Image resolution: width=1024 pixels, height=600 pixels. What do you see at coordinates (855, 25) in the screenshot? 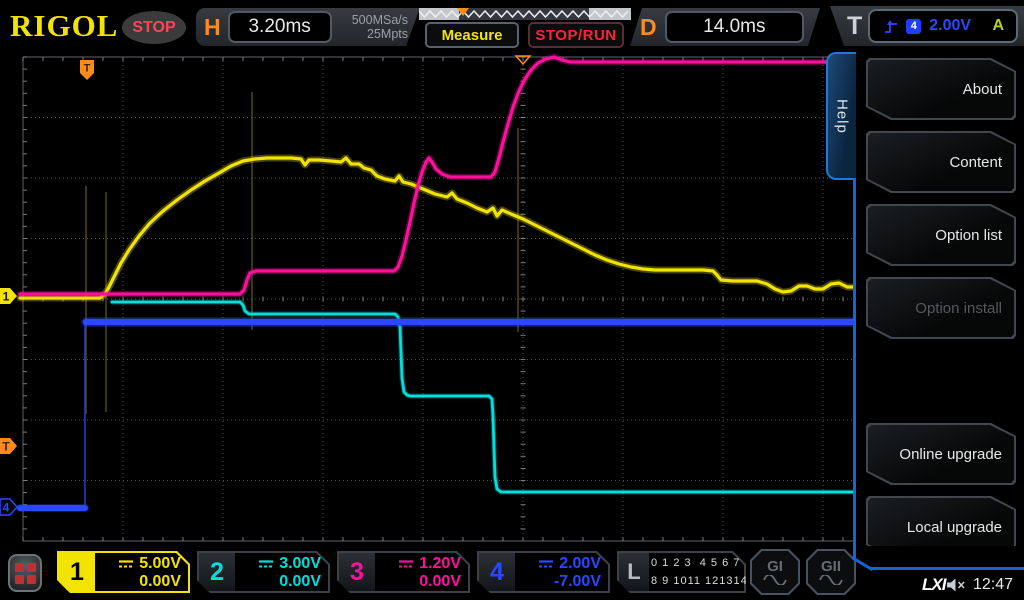
I see `t-badge: T` at bounding box center [855, 25].